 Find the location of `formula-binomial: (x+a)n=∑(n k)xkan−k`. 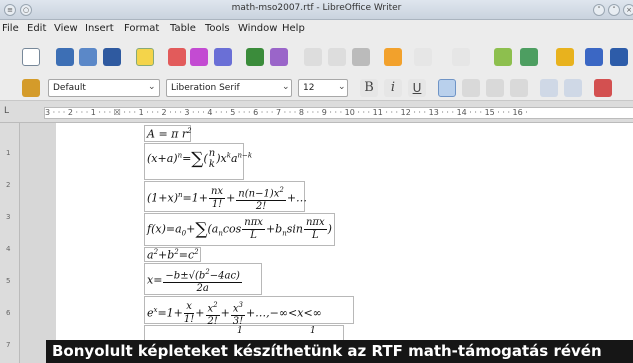

formula-binomial: (x+a)n=∑(n k)xkan−k is located at coordinates (198, 161).